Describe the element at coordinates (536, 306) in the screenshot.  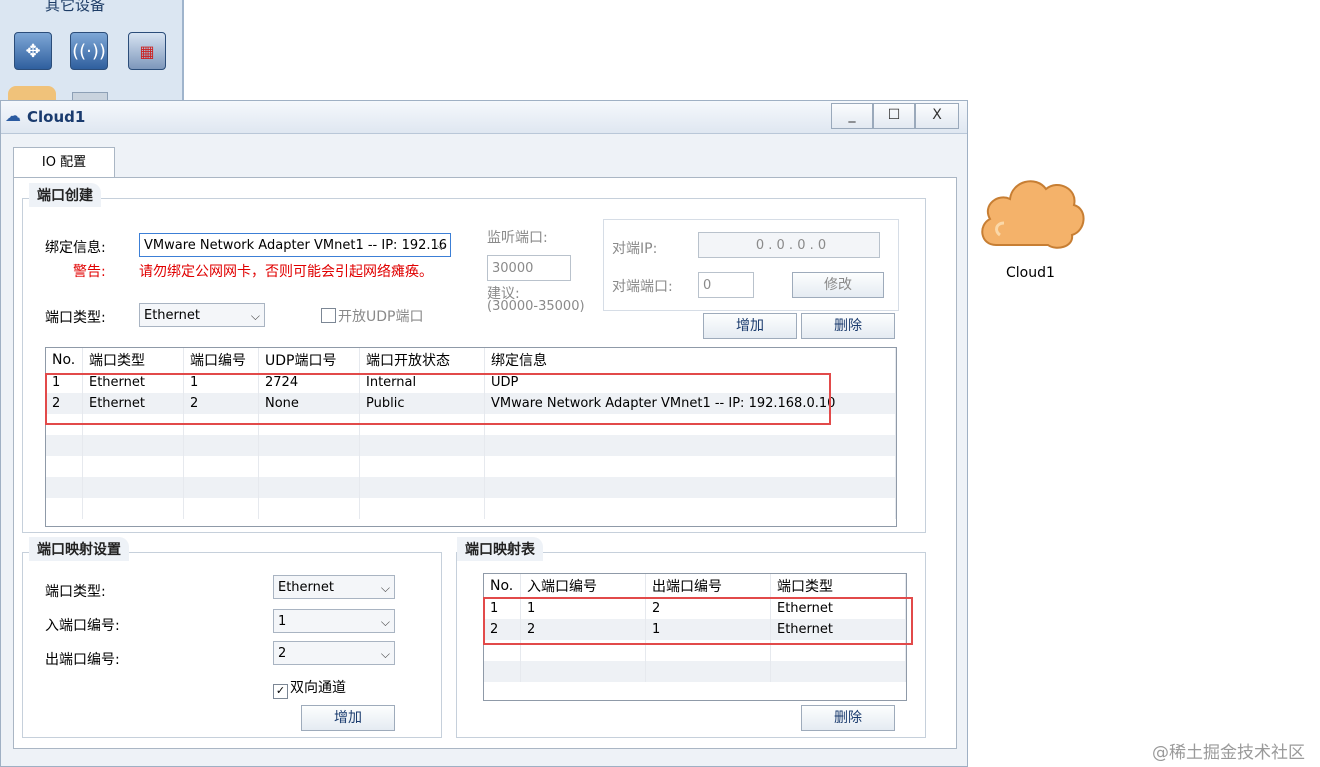
I see `suggest-range: (30000-35000)` at that location.